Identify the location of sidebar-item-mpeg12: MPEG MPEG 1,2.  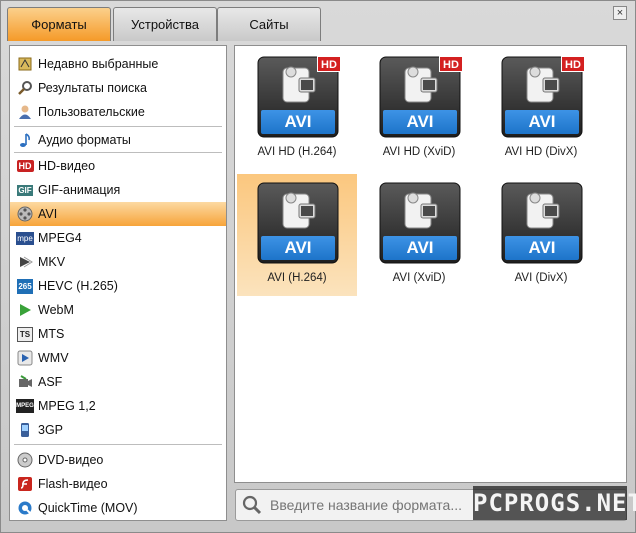
(118, 406).